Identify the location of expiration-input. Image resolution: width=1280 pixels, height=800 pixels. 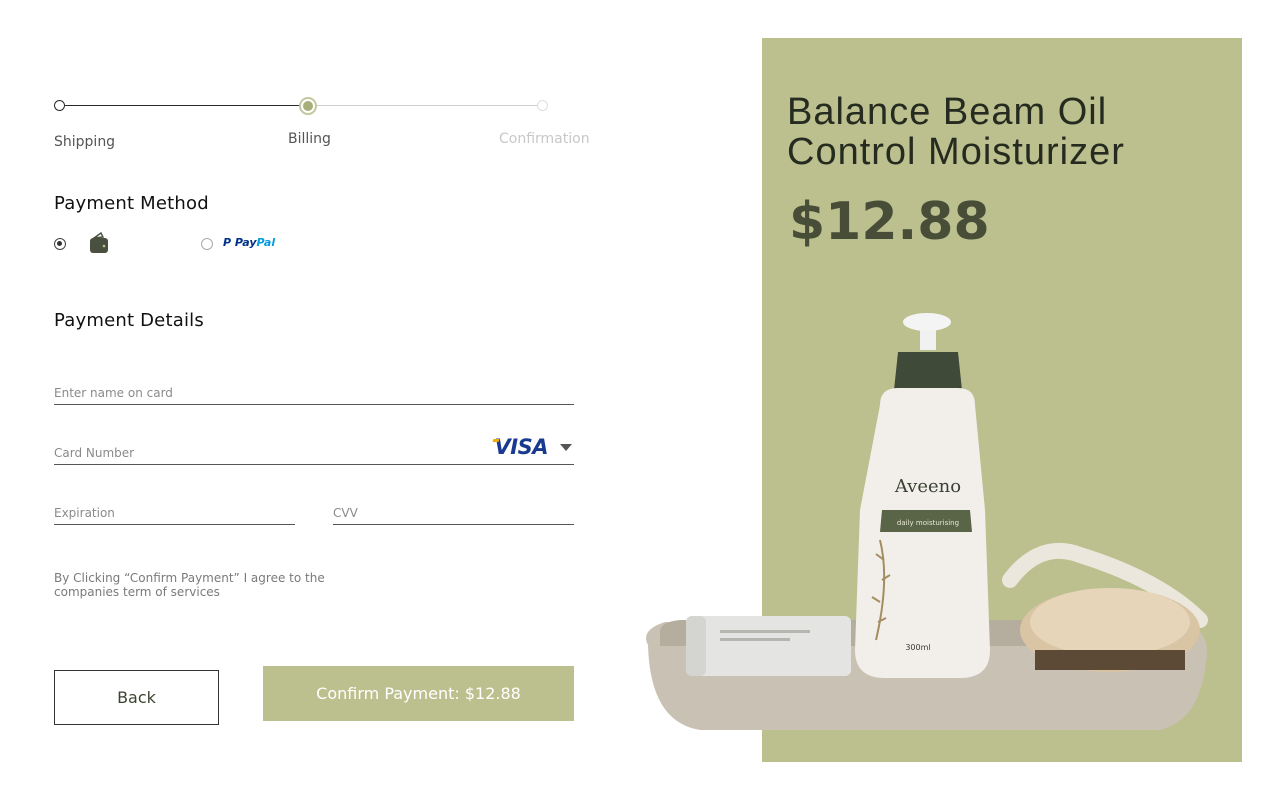
(174, 509).